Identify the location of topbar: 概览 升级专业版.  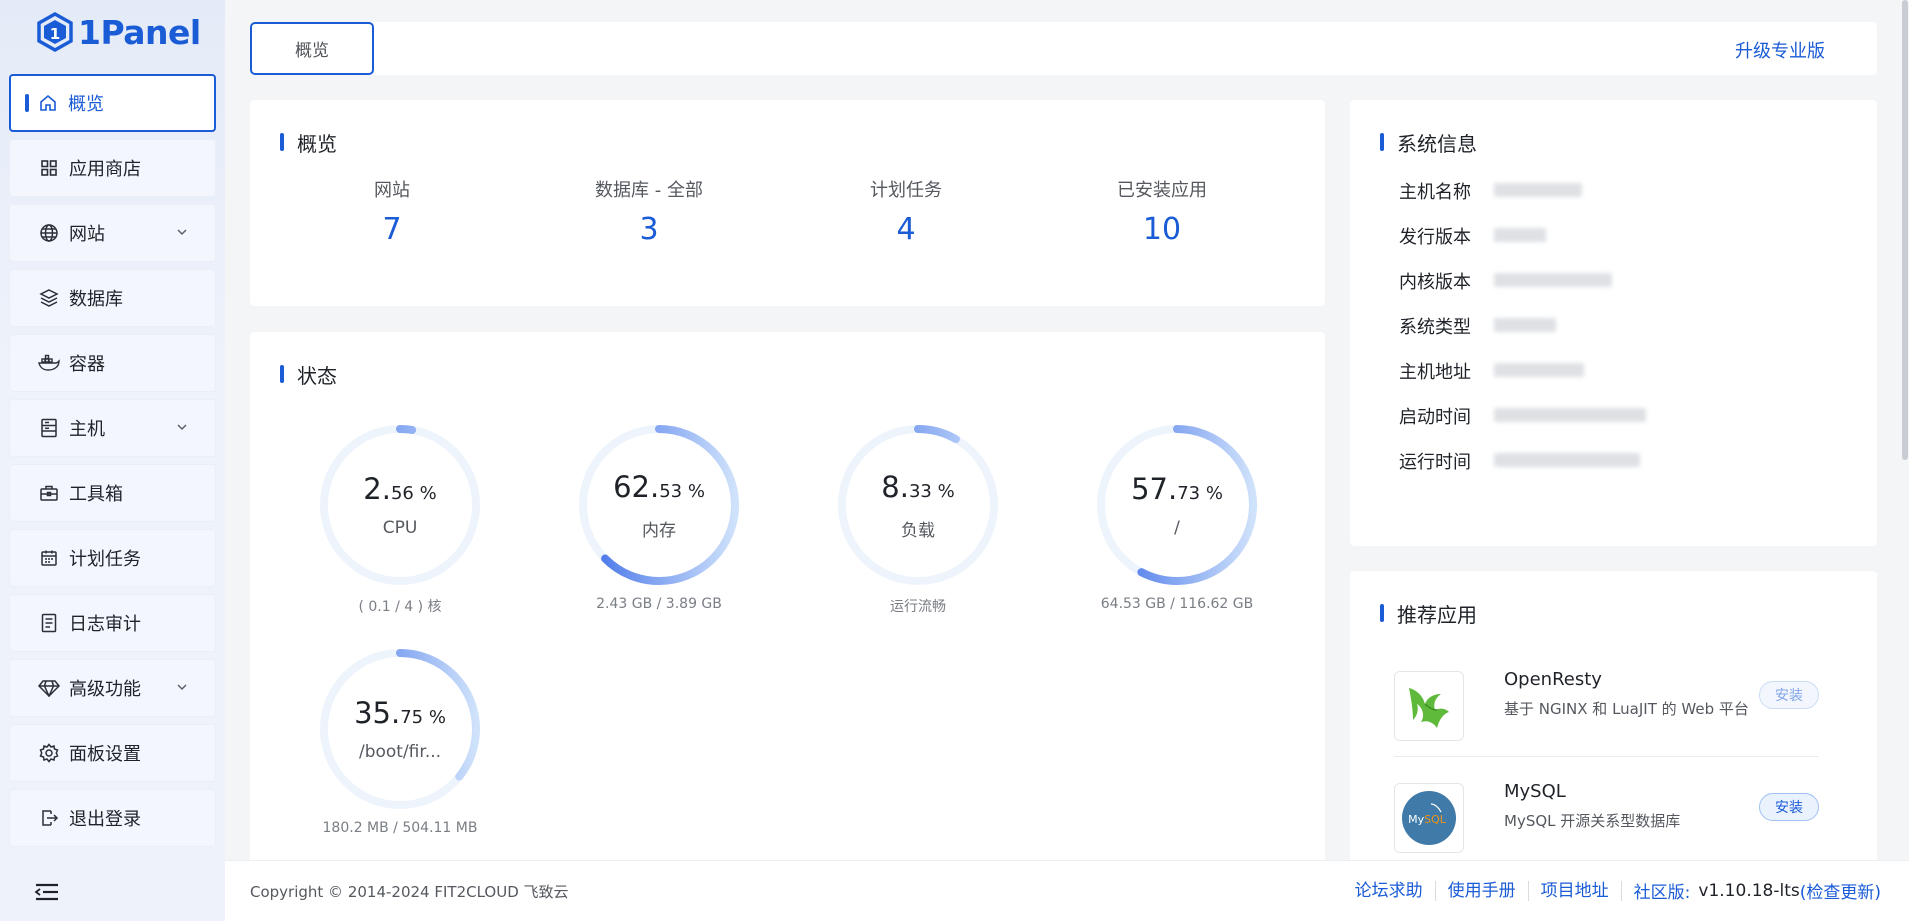
(1063, 48).